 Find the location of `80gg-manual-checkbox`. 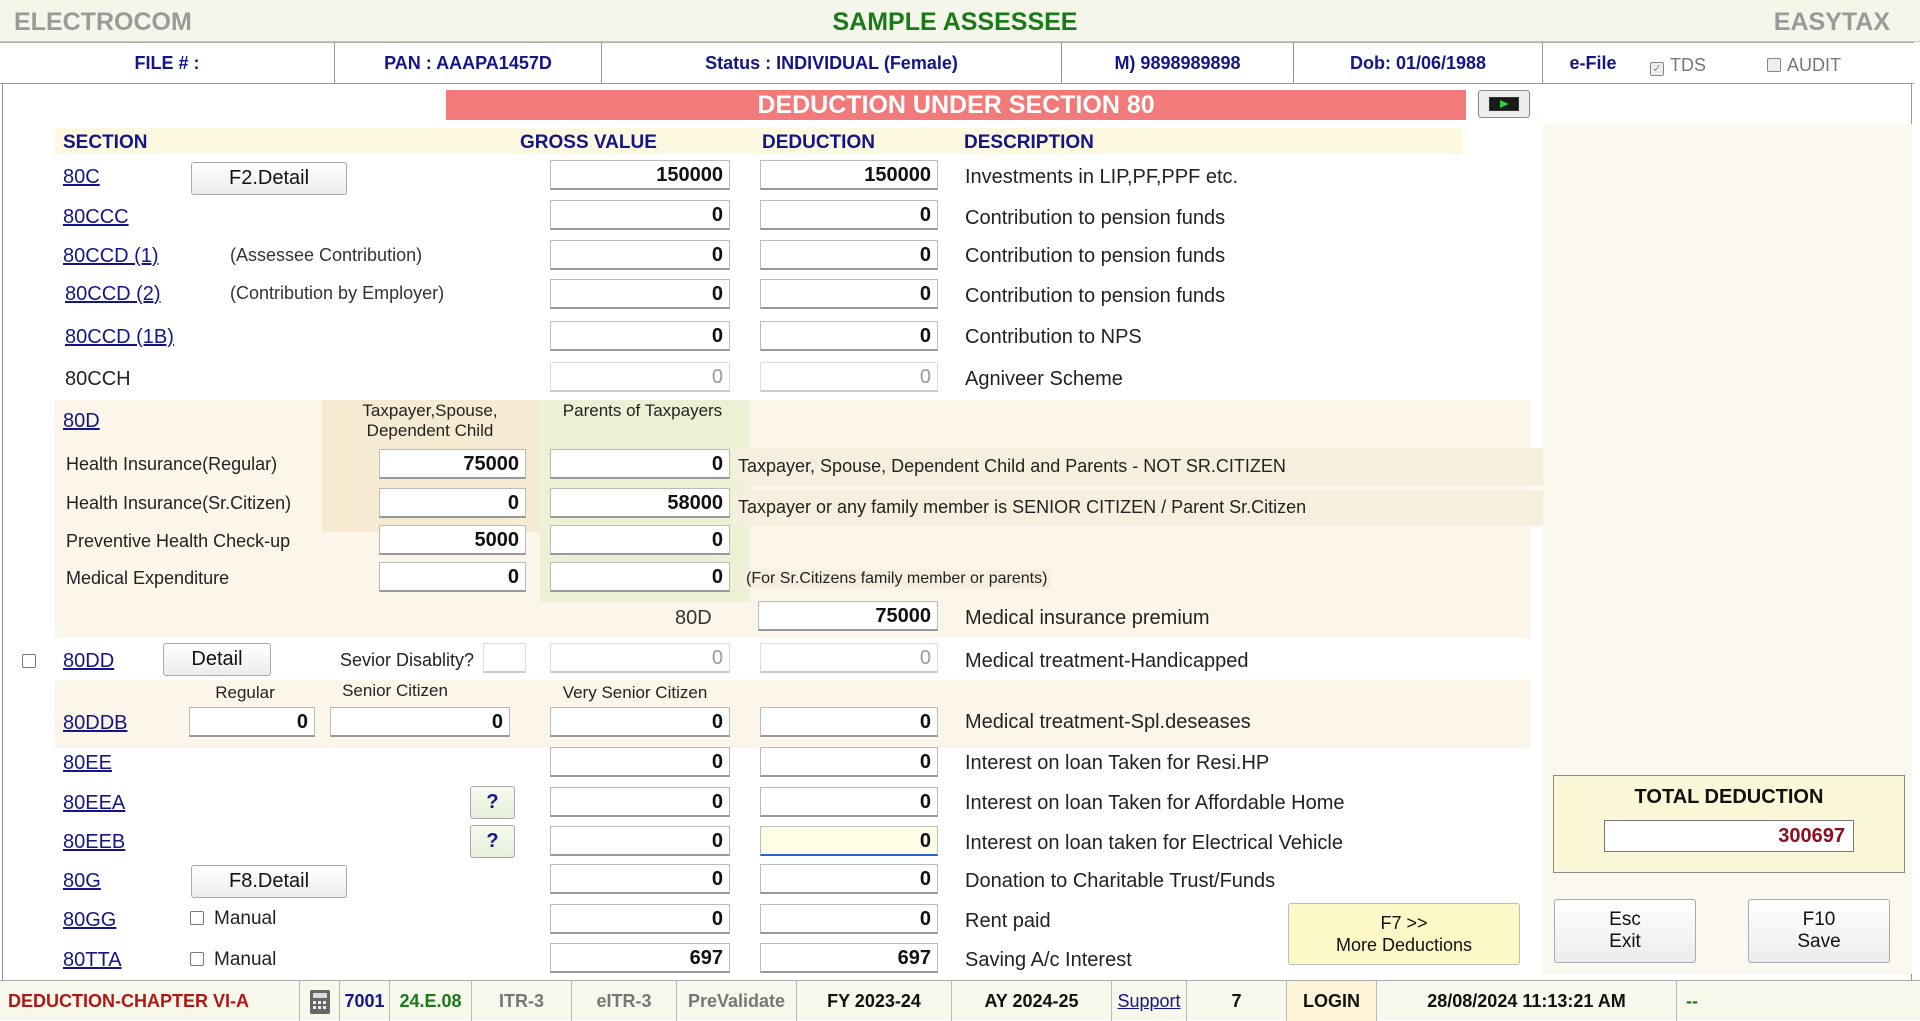

80gg-manual-checkbox is located at coordinates (197, 918).